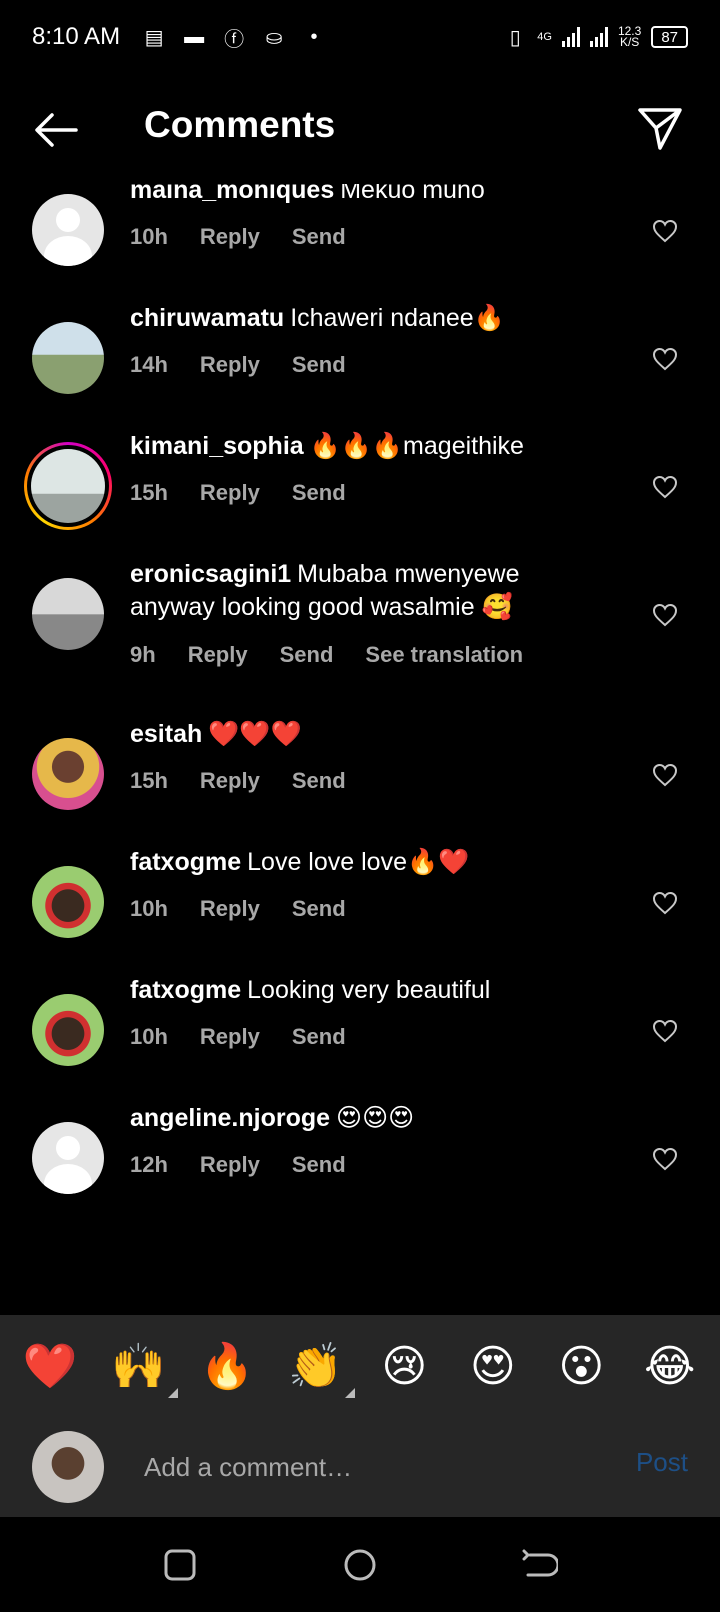 The width and height of the screenshot is (720, 1612). I want to click on comment-username: kimani_sophia, so click(217, 446).